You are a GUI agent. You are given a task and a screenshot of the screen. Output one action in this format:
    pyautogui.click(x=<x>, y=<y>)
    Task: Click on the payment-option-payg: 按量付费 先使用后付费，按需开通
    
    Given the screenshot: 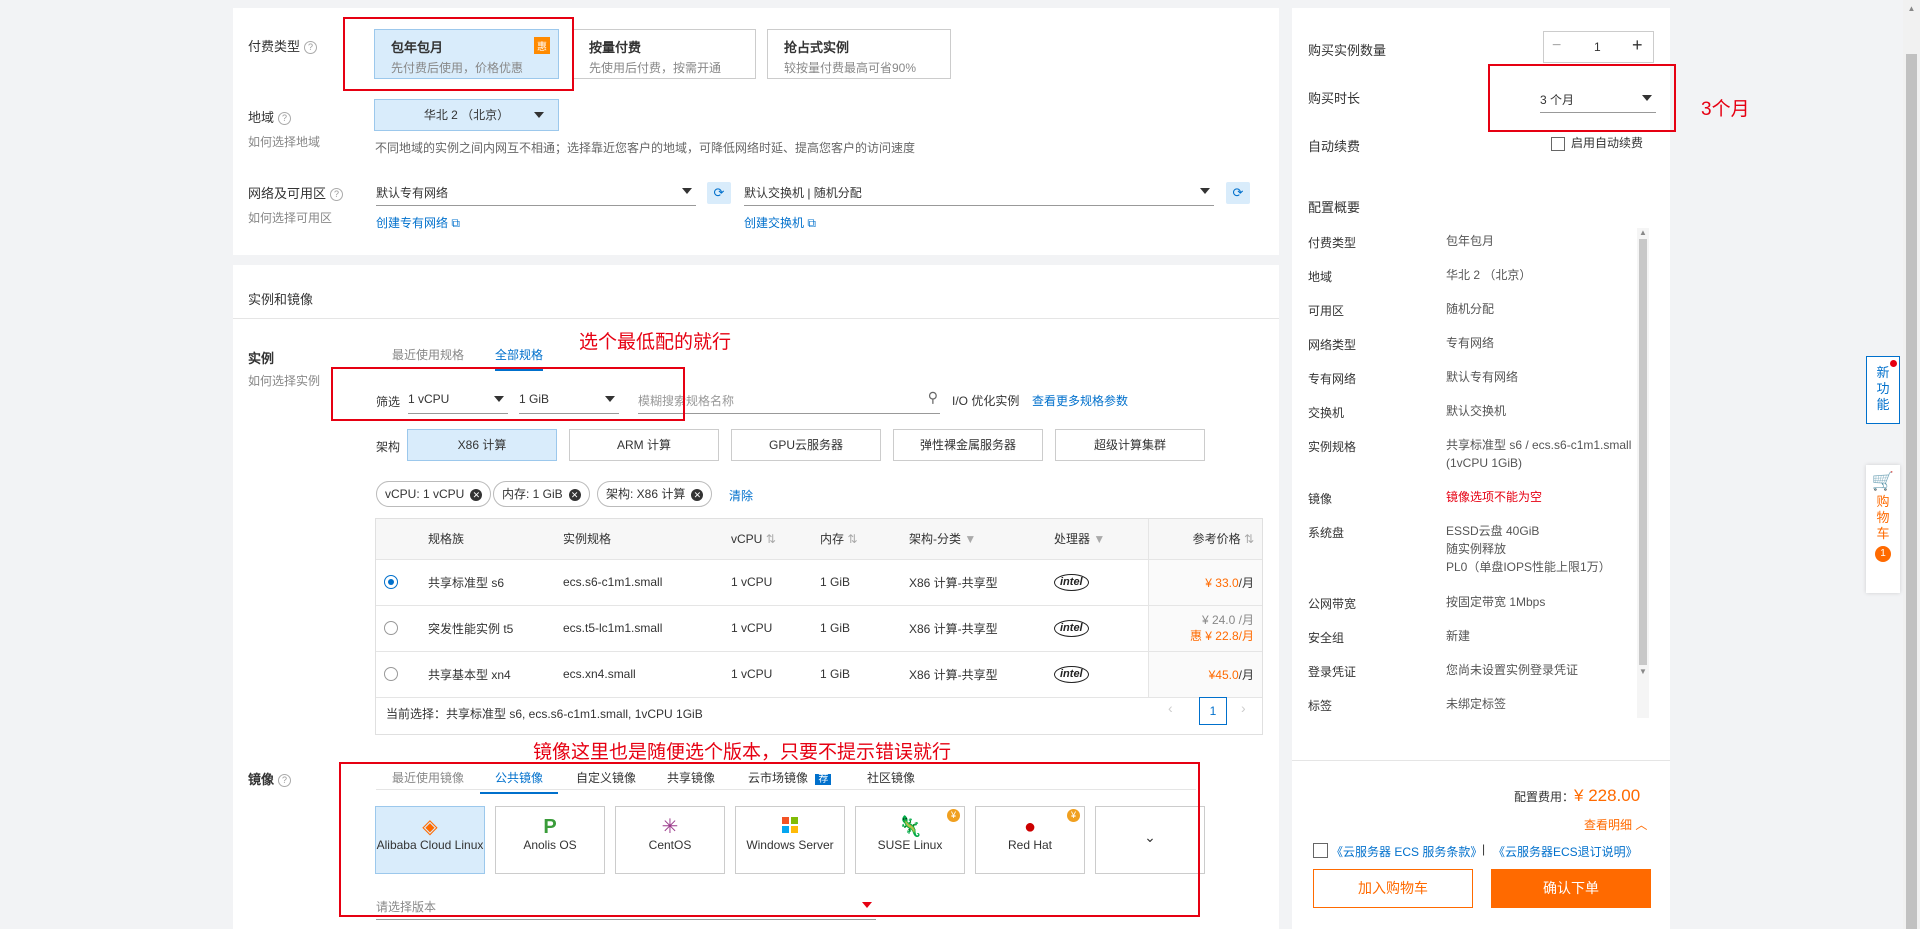 What is the action you would take?
    pyautogui.click(x=664, y=54)
    